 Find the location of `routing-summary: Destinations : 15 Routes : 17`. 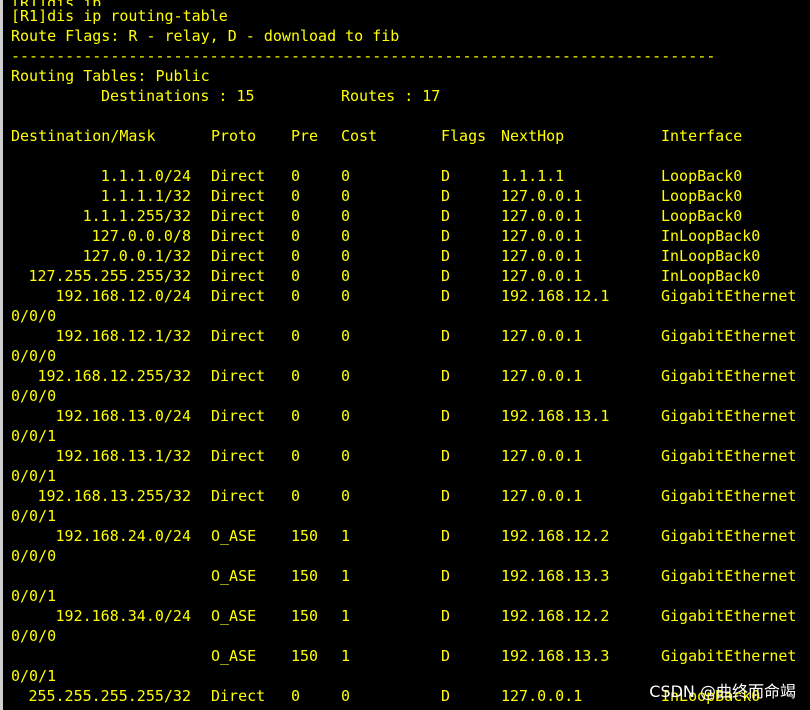

routing-summary: Destinations : 15 Routes : 17 is located at coordinates (410, 96).